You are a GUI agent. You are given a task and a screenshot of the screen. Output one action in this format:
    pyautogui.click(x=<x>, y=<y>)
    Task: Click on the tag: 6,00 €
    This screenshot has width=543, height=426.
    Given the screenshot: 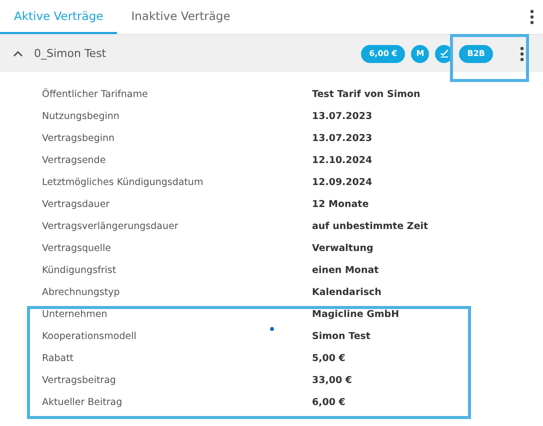 What is the action you would take?
    pyautogui.click(x=383, y=53)
    